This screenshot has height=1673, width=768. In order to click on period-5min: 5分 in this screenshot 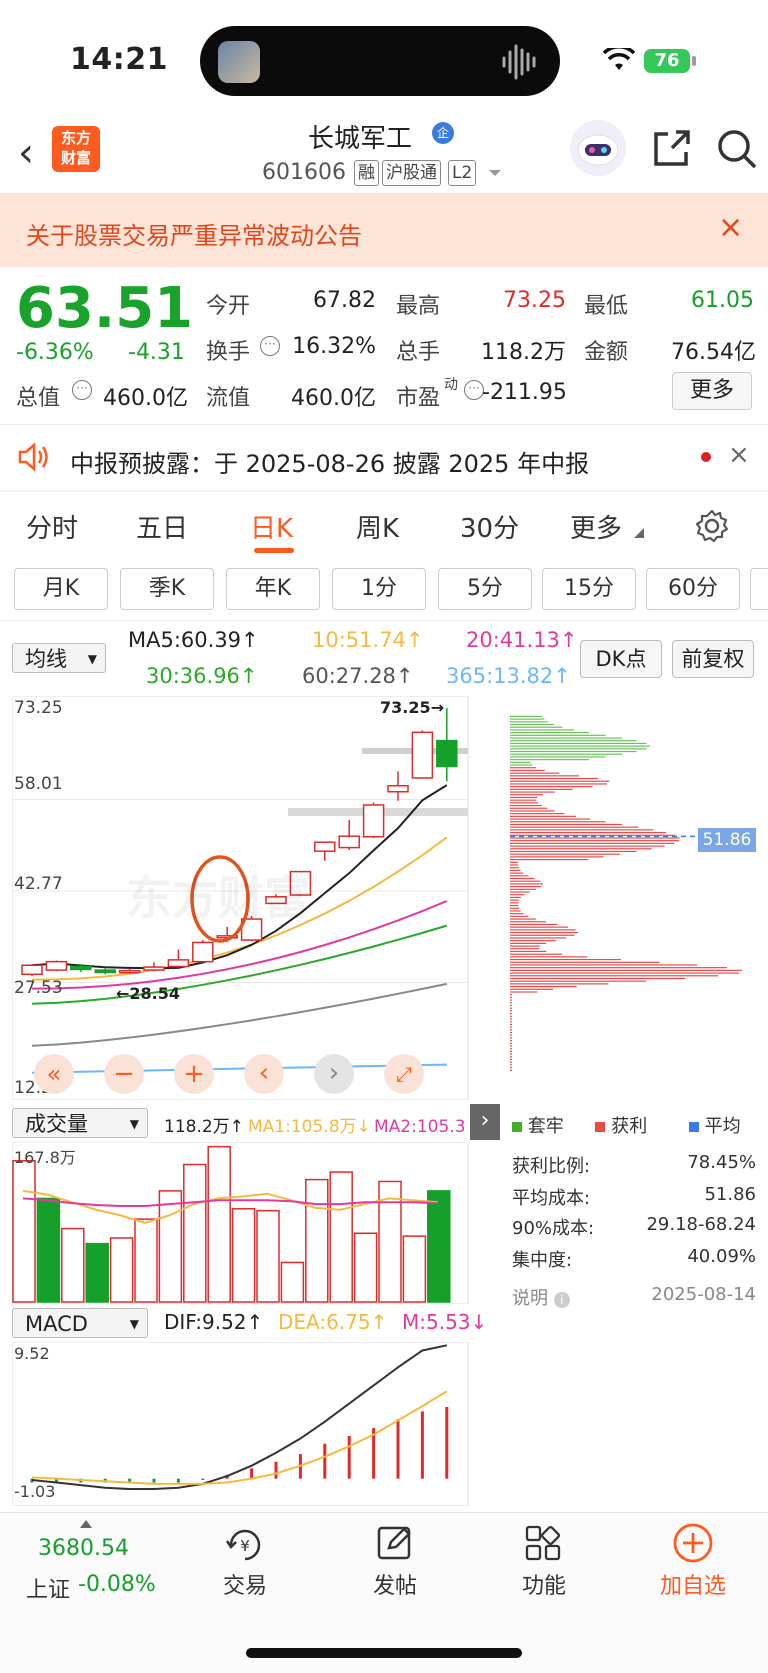, I will do `click(485, 589)`.